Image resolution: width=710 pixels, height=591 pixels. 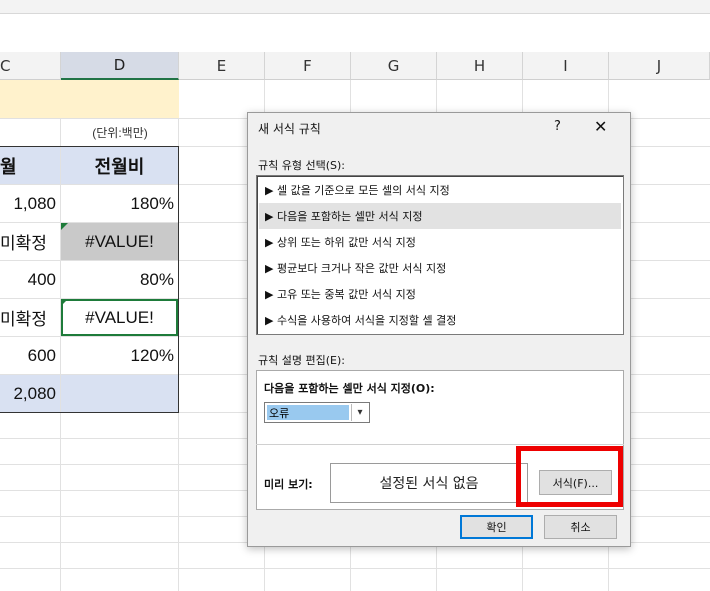 I want to click on cell-c: 400, so click(x=30, y=279).